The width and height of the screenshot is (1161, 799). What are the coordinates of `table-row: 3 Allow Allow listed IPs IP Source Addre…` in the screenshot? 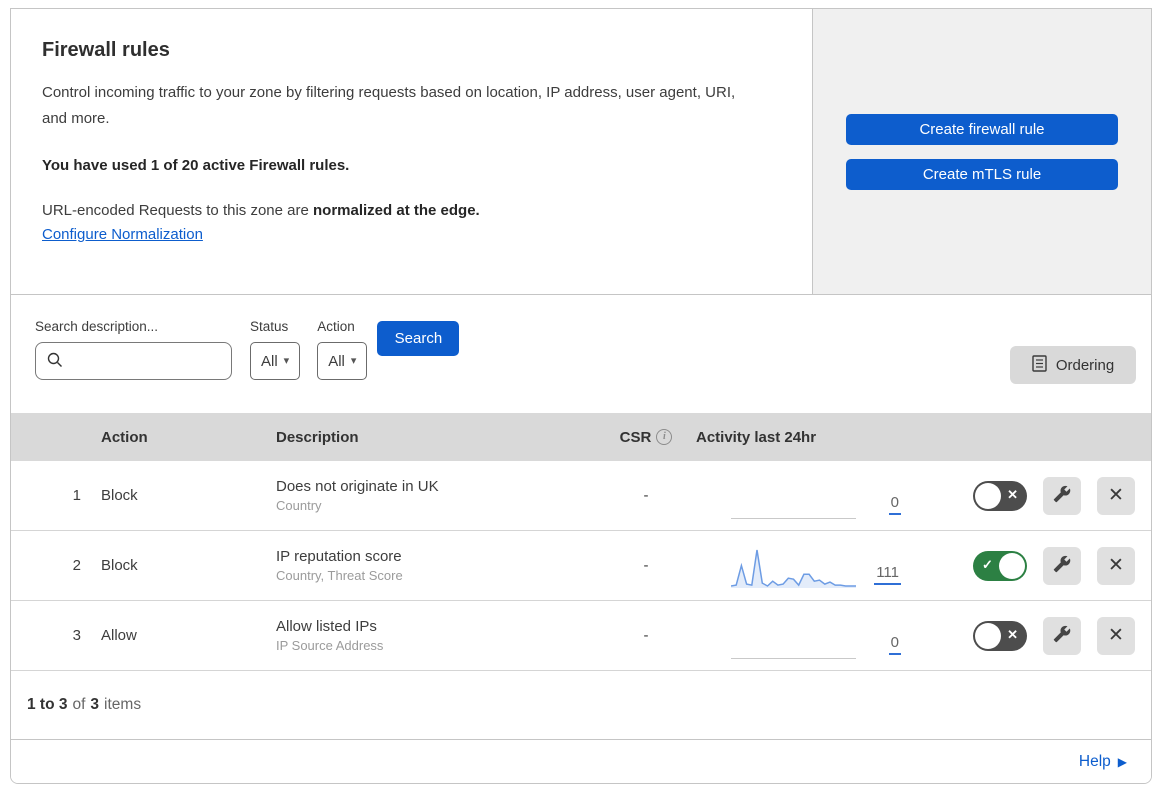 It's located at (581, 636).